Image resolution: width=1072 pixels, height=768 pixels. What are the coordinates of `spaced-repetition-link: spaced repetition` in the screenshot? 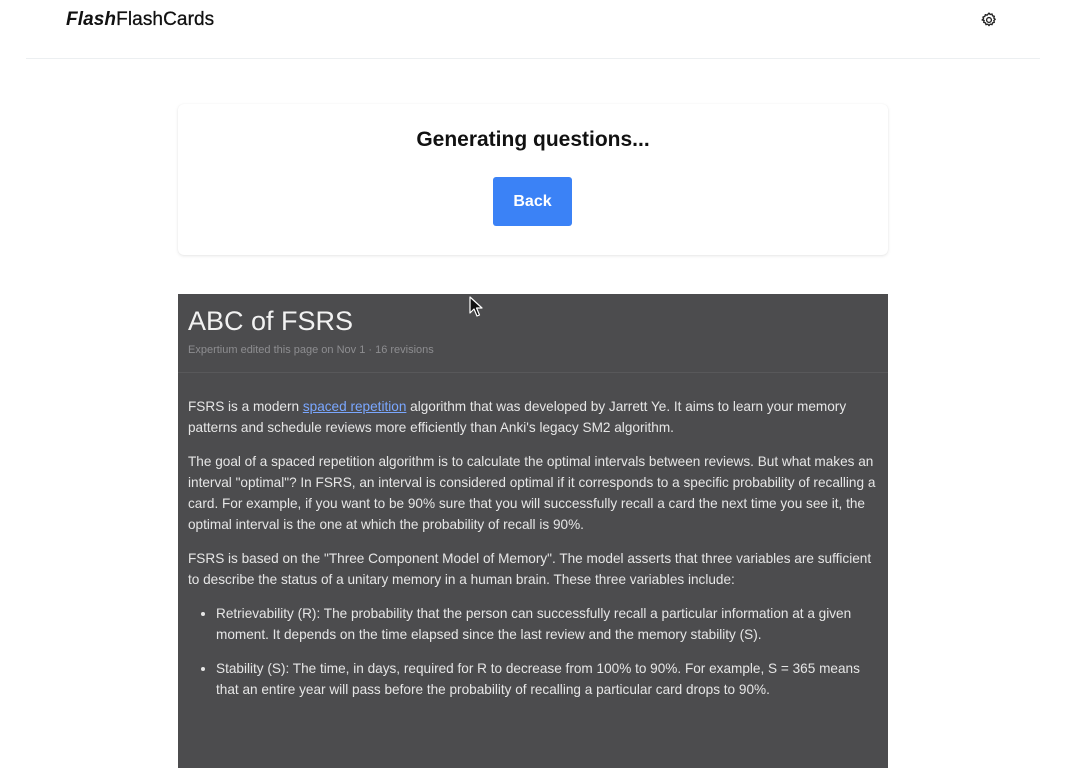 It's located at (355, 406).